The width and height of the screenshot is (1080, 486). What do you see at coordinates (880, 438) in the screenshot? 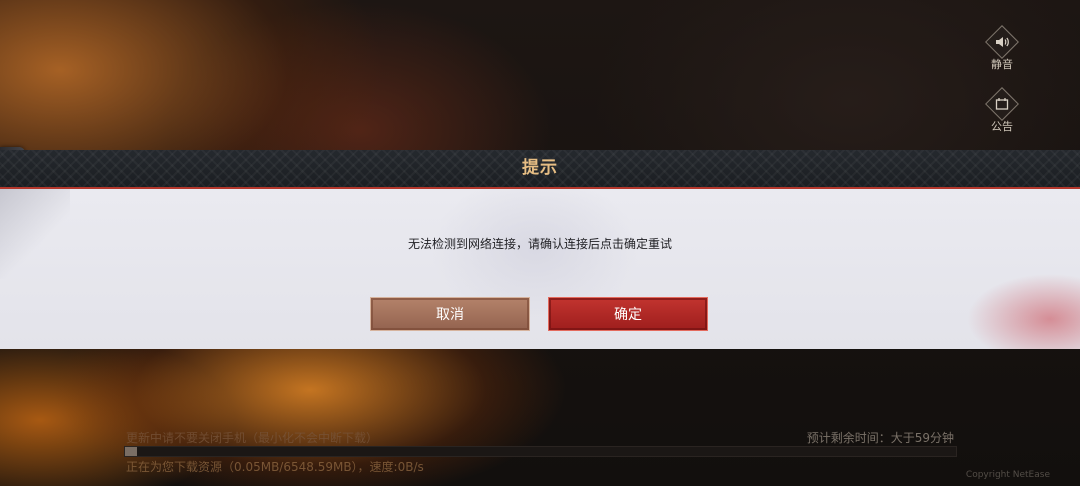
I see `download-eta: 预计剩余时间：大于59分钟` at bounding box center [880, 438].